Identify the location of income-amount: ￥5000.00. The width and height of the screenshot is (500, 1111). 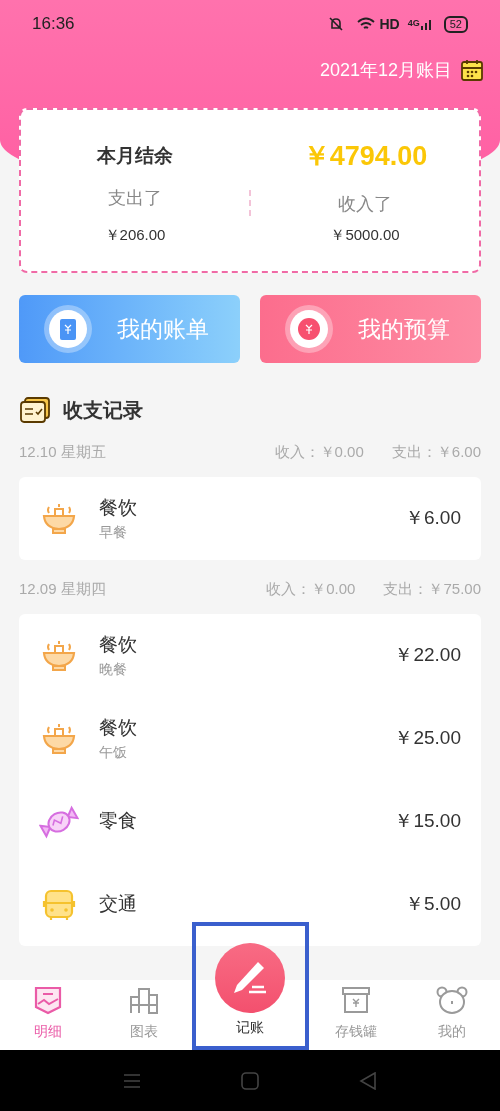
(365, 234).